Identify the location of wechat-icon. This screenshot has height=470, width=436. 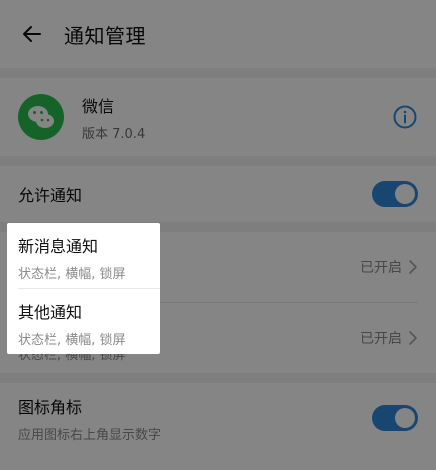
(41, 117).